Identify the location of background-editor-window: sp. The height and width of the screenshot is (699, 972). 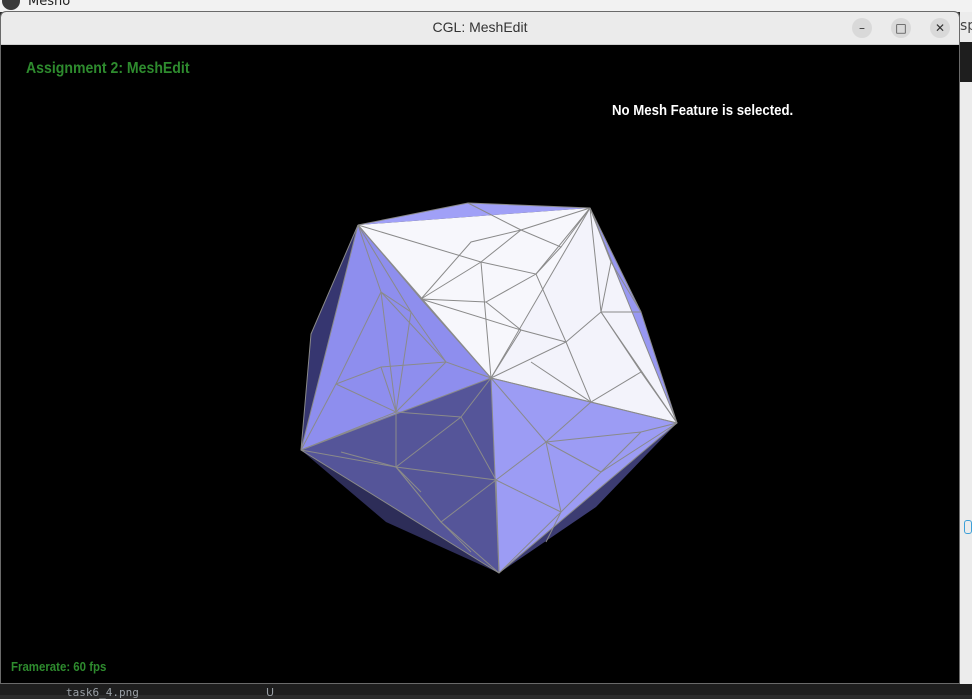
(966, 353).